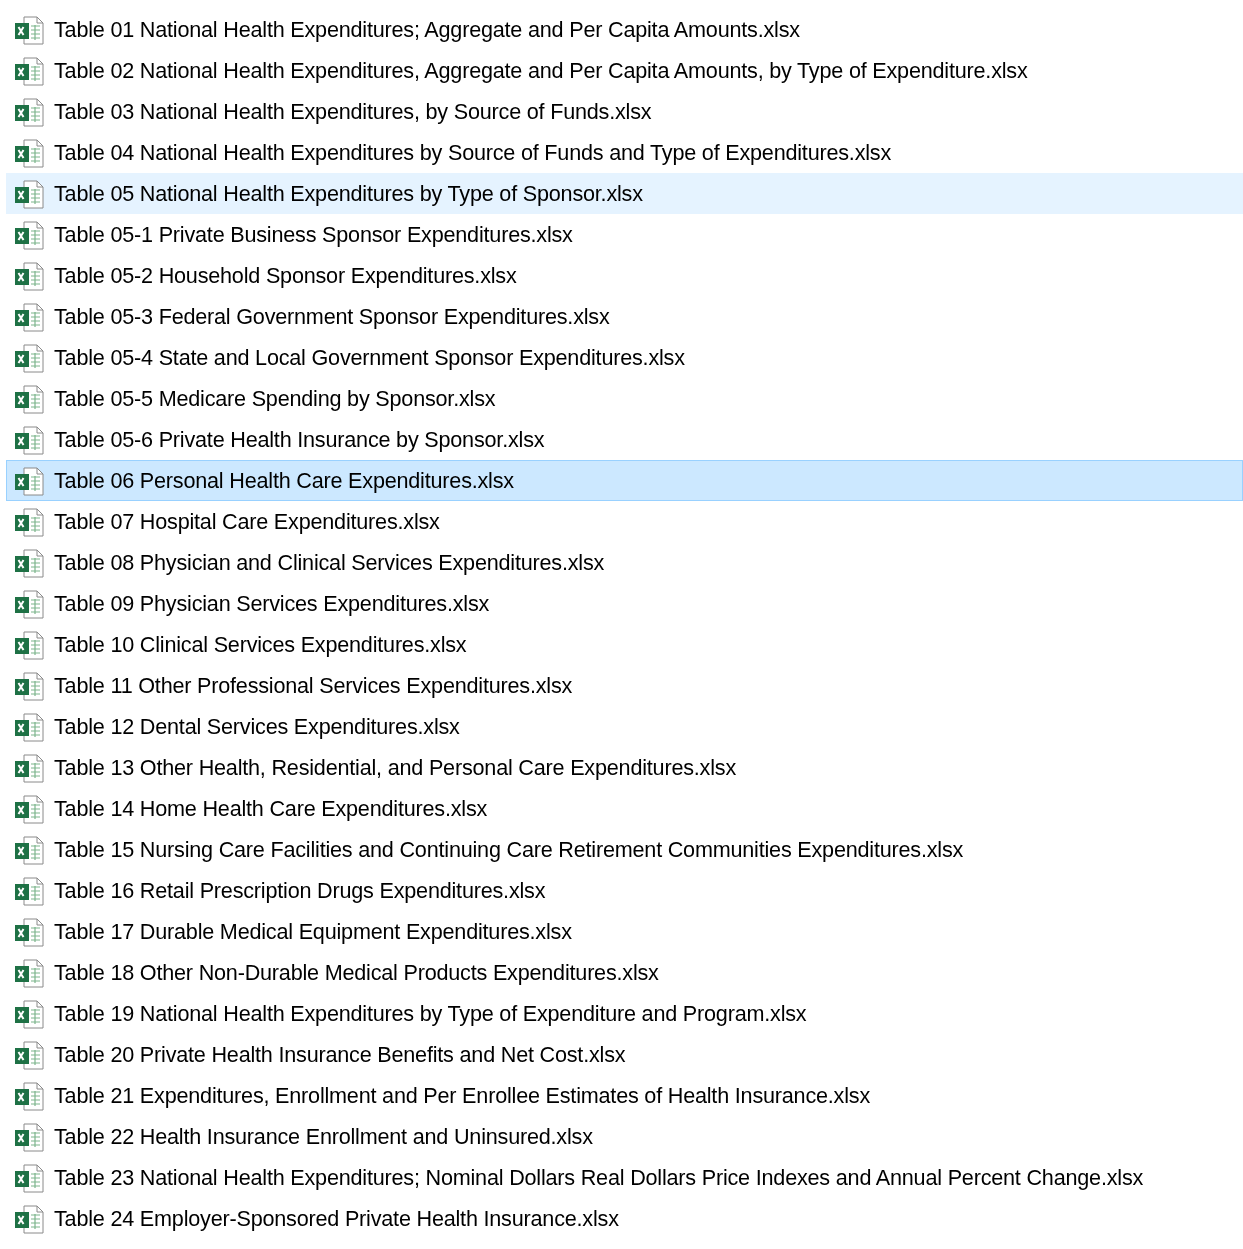 Image resolution: width=1243 pixels, height=1249 pixels. What do you see at coordinates (395, 767) in the screenshot?
I see `file-name: Table 13 Other Health, Residential, and Personal Care Expenditures.xlsx` at bounding box center [395, 767].